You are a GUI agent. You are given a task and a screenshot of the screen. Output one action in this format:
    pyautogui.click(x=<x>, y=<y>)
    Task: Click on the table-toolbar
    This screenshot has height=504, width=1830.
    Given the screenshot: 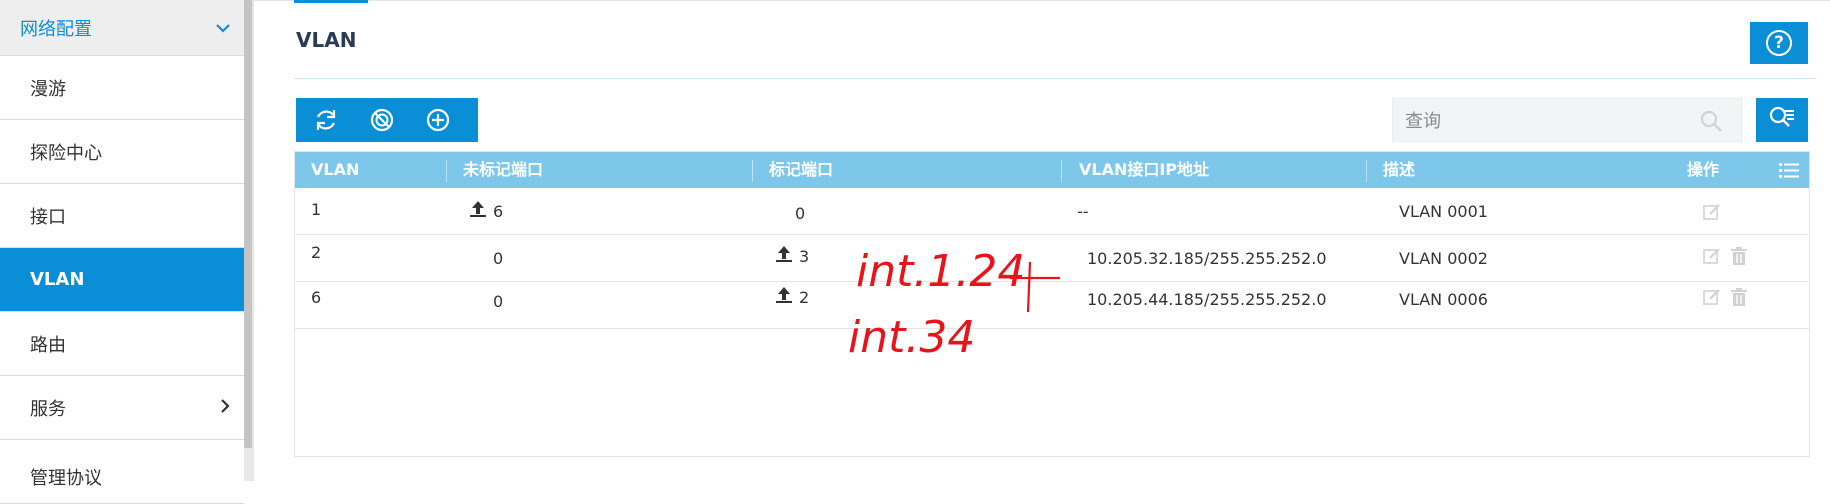 What is the action you would take?
    pyautogui.click(x=387, y=120)
    